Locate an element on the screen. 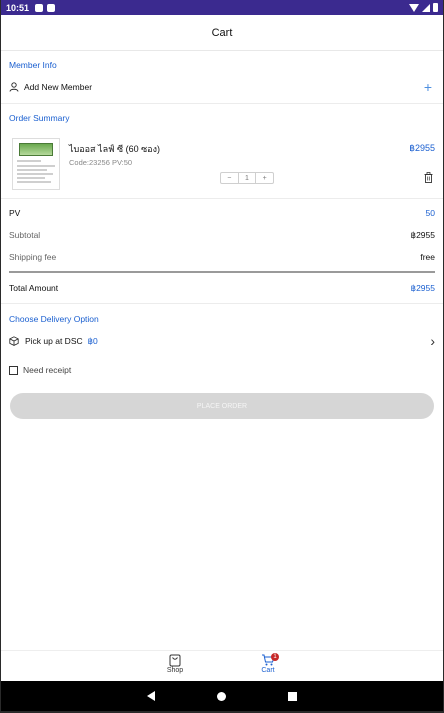  system-navigation-bar is located at coordinates (222, 696).